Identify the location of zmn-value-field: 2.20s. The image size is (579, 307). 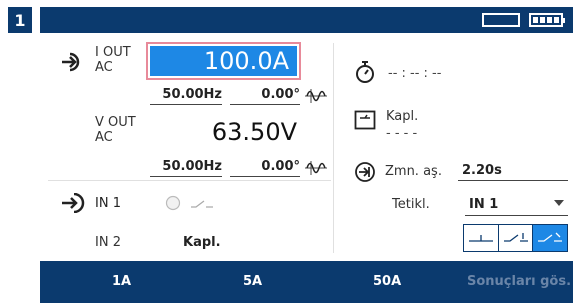
(513, 172).